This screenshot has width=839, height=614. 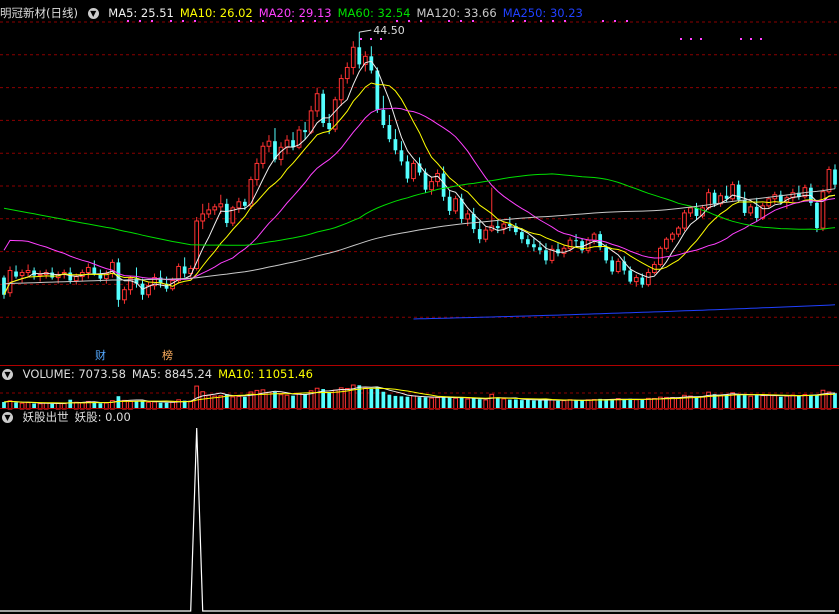 I want to click on ma-label-4: MA120: 33.66, so click(x=456, y=13).